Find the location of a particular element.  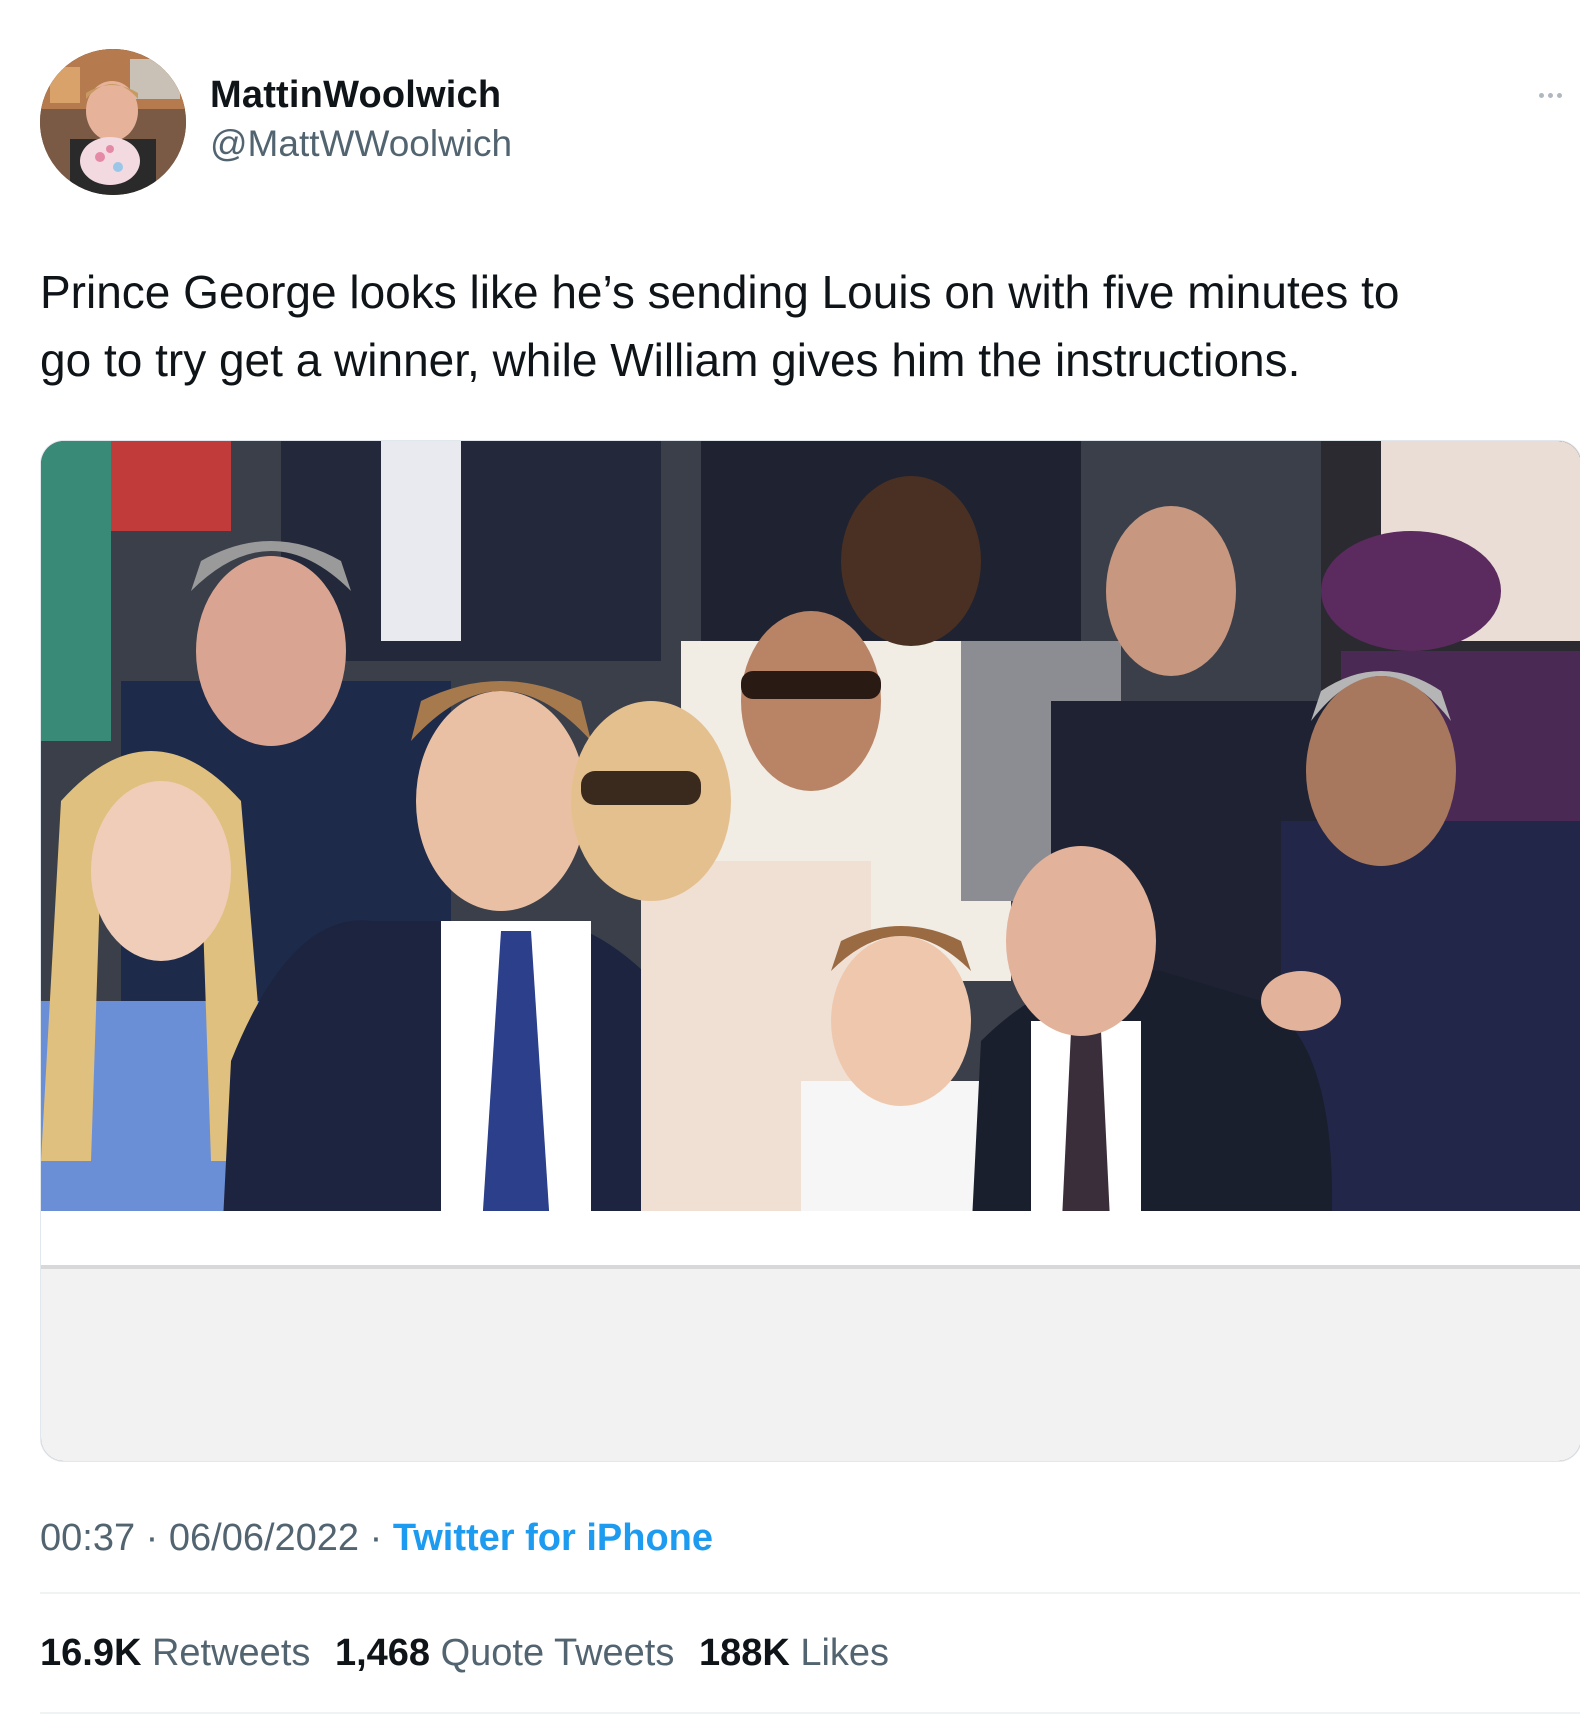

avatar-image is located at coordinates (113, 122).